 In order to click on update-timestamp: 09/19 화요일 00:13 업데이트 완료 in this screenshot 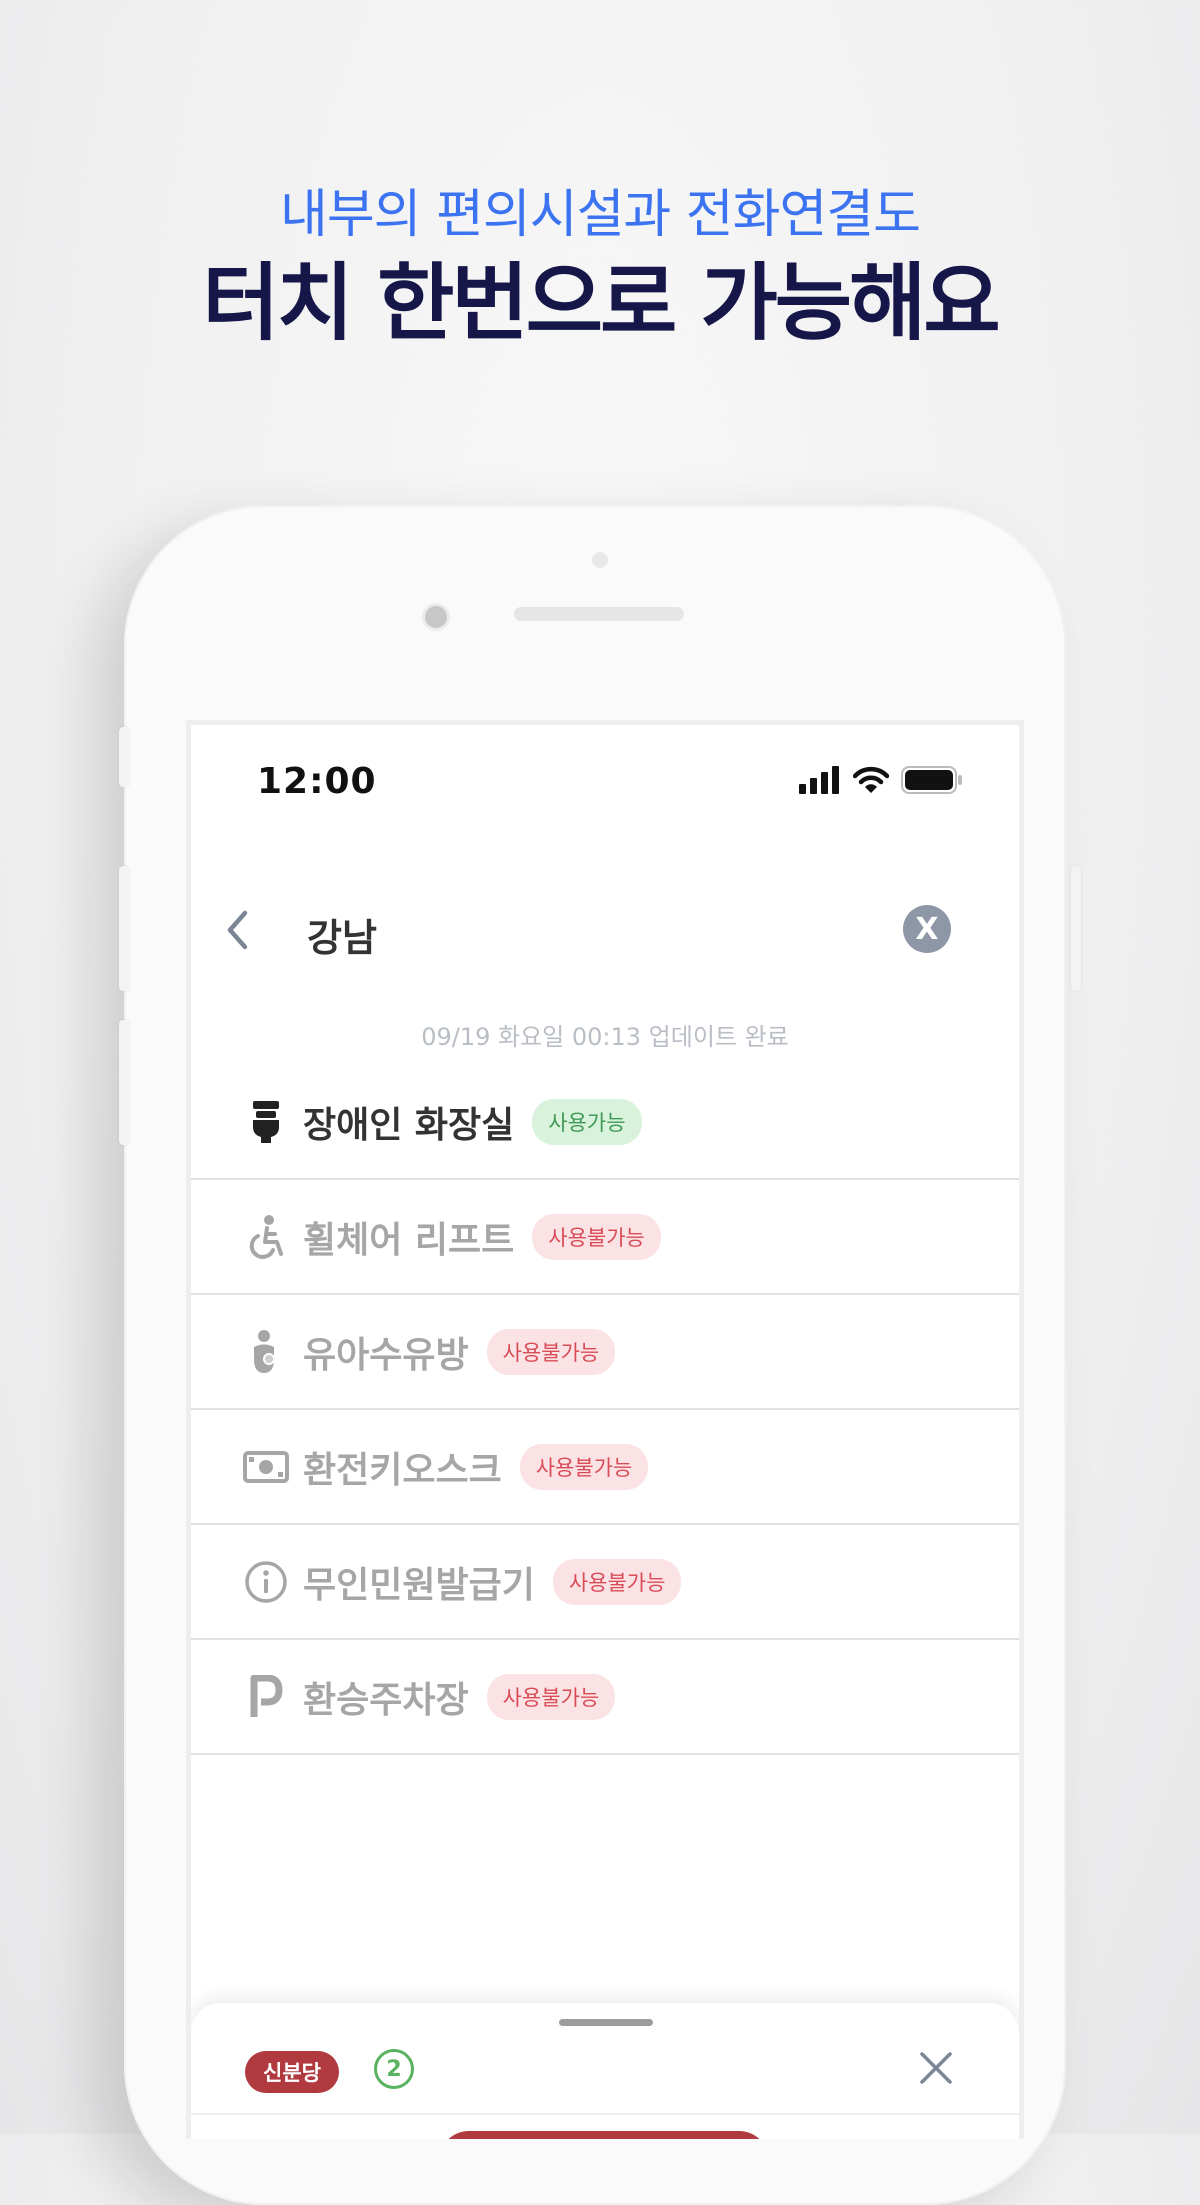, I will do `click(605, 1037)`.